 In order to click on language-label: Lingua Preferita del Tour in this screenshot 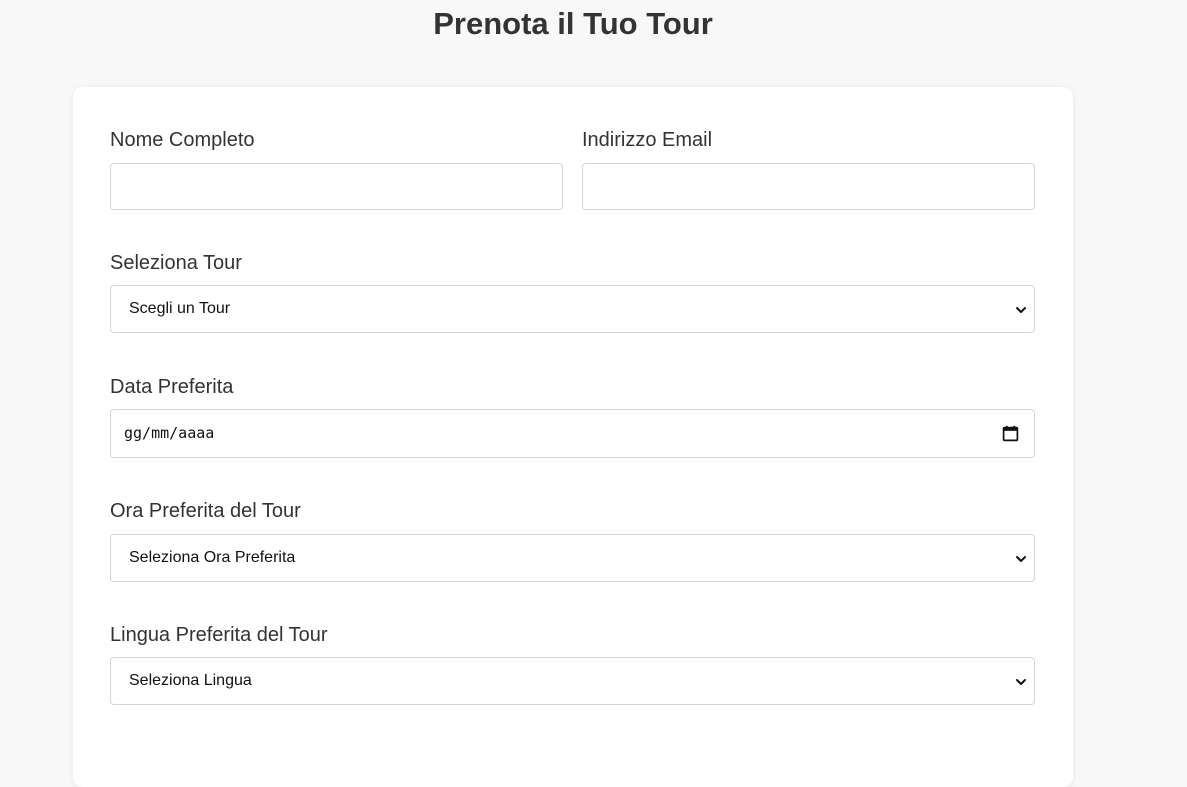, I will do `click(219, 635)`.